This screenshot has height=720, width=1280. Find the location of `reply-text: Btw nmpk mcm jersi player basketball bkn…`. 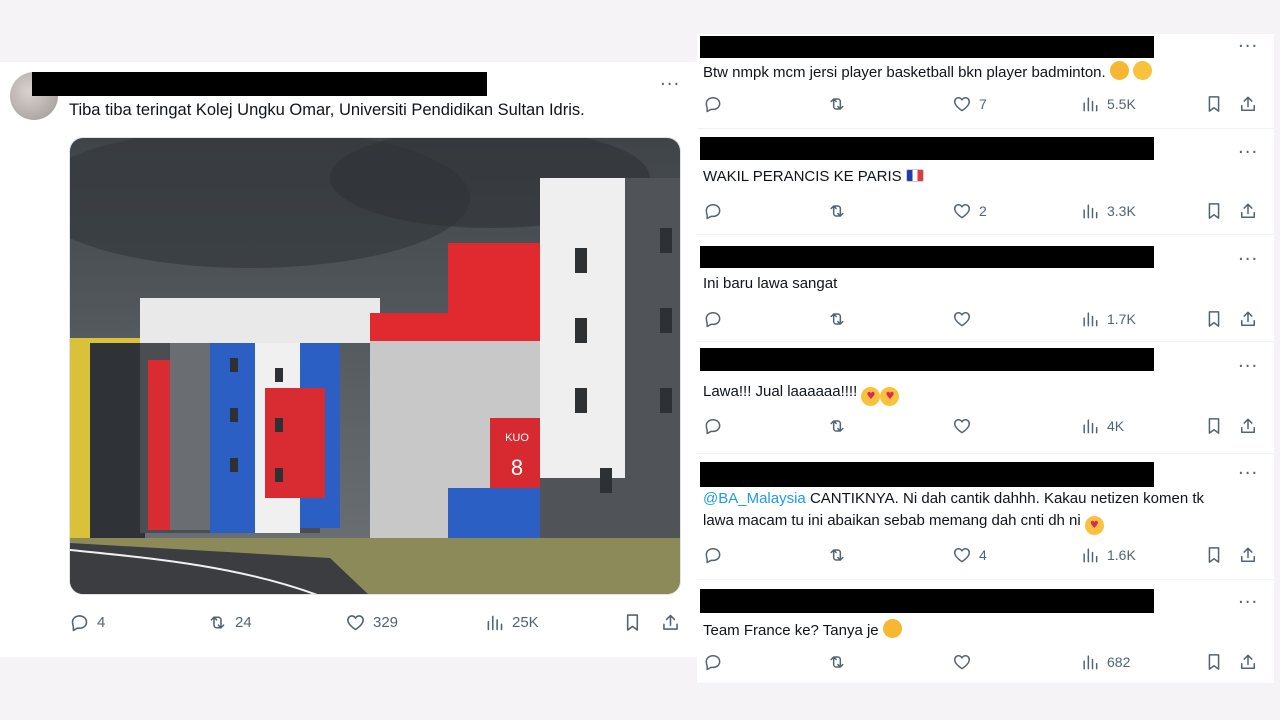

reply-text: Btw nmpk mcm jersi player basketball bkn… is located at coordinates (928, 71).